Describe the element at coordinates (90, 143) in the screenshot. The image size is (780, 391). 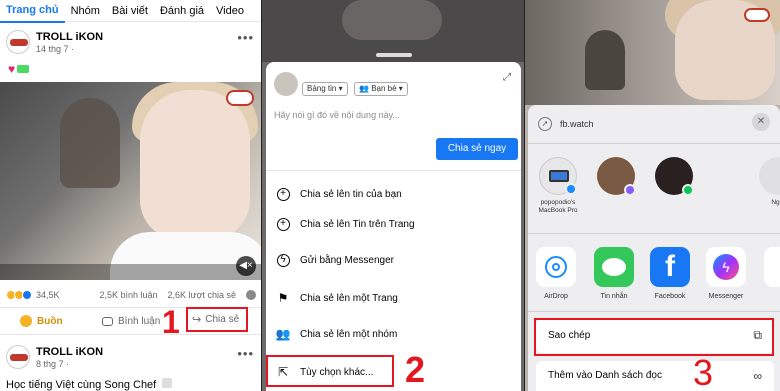
I see `video-background-person` at that location.